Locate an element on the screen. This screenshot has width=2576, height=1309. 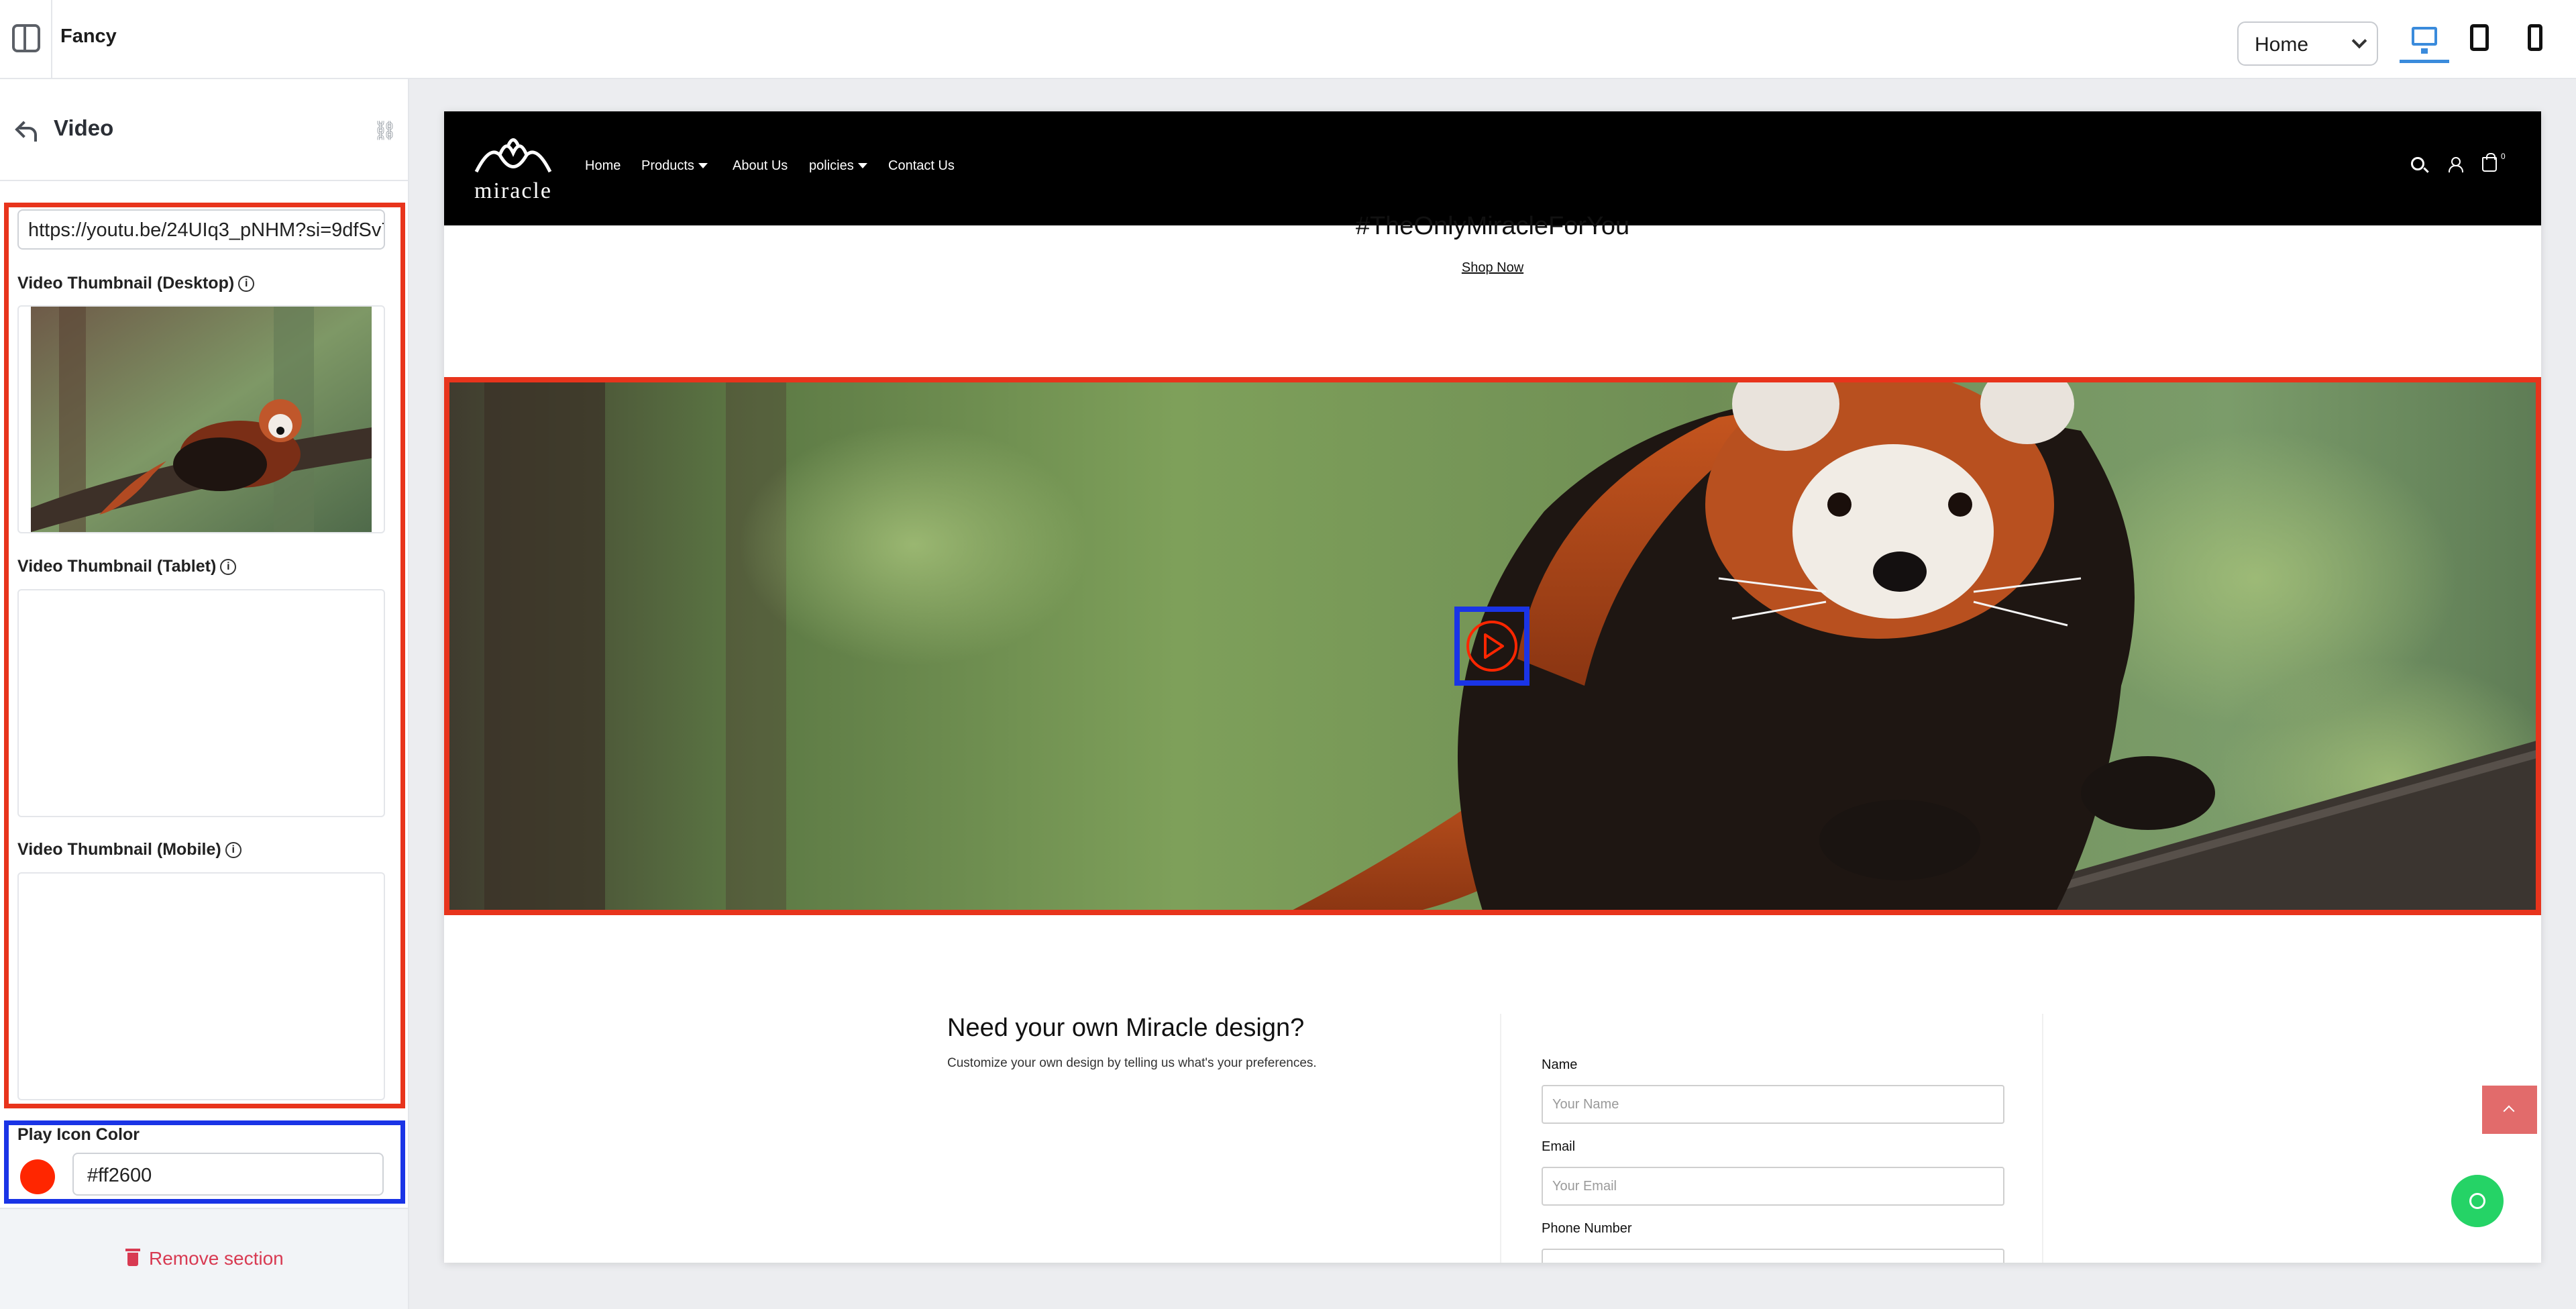
logo-text: miracle is located at coordinates (513, 191).